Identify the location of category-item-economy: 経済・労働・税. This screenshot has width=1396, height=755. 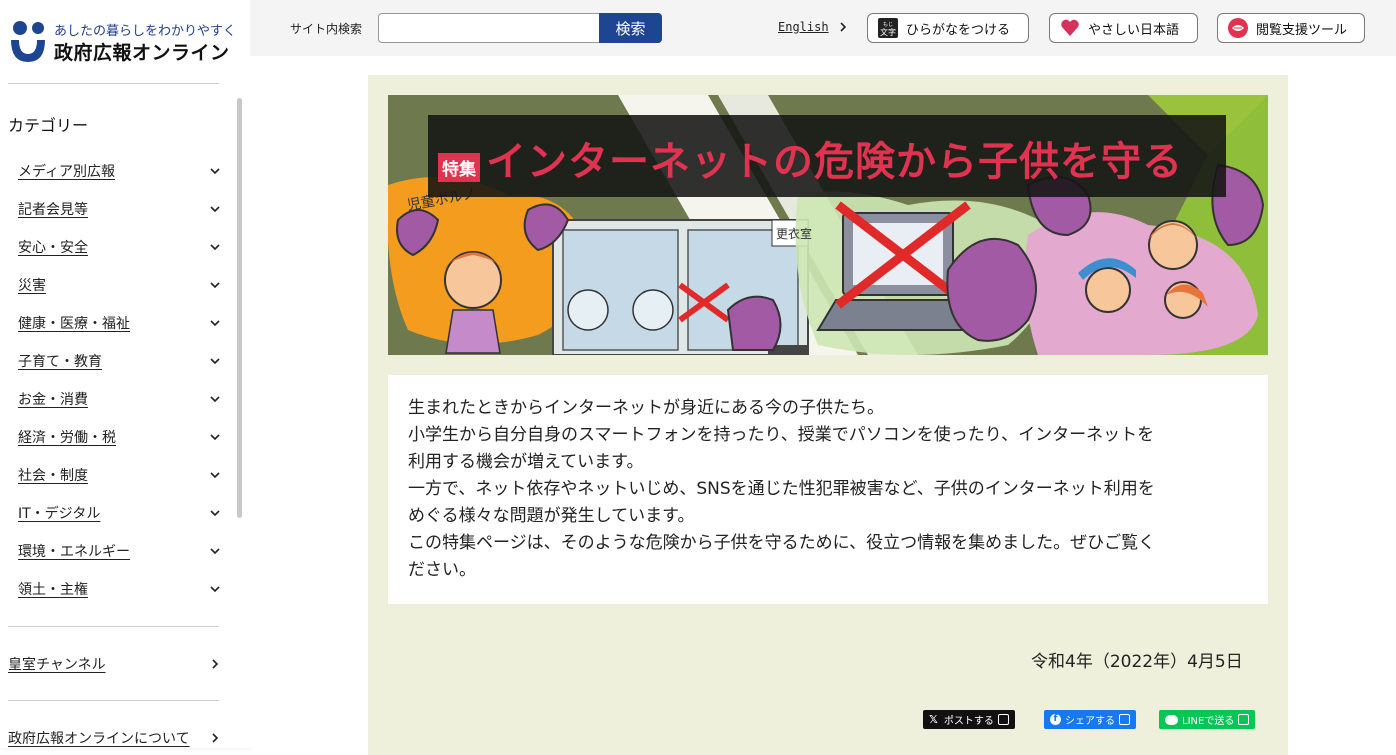
(116, 437).